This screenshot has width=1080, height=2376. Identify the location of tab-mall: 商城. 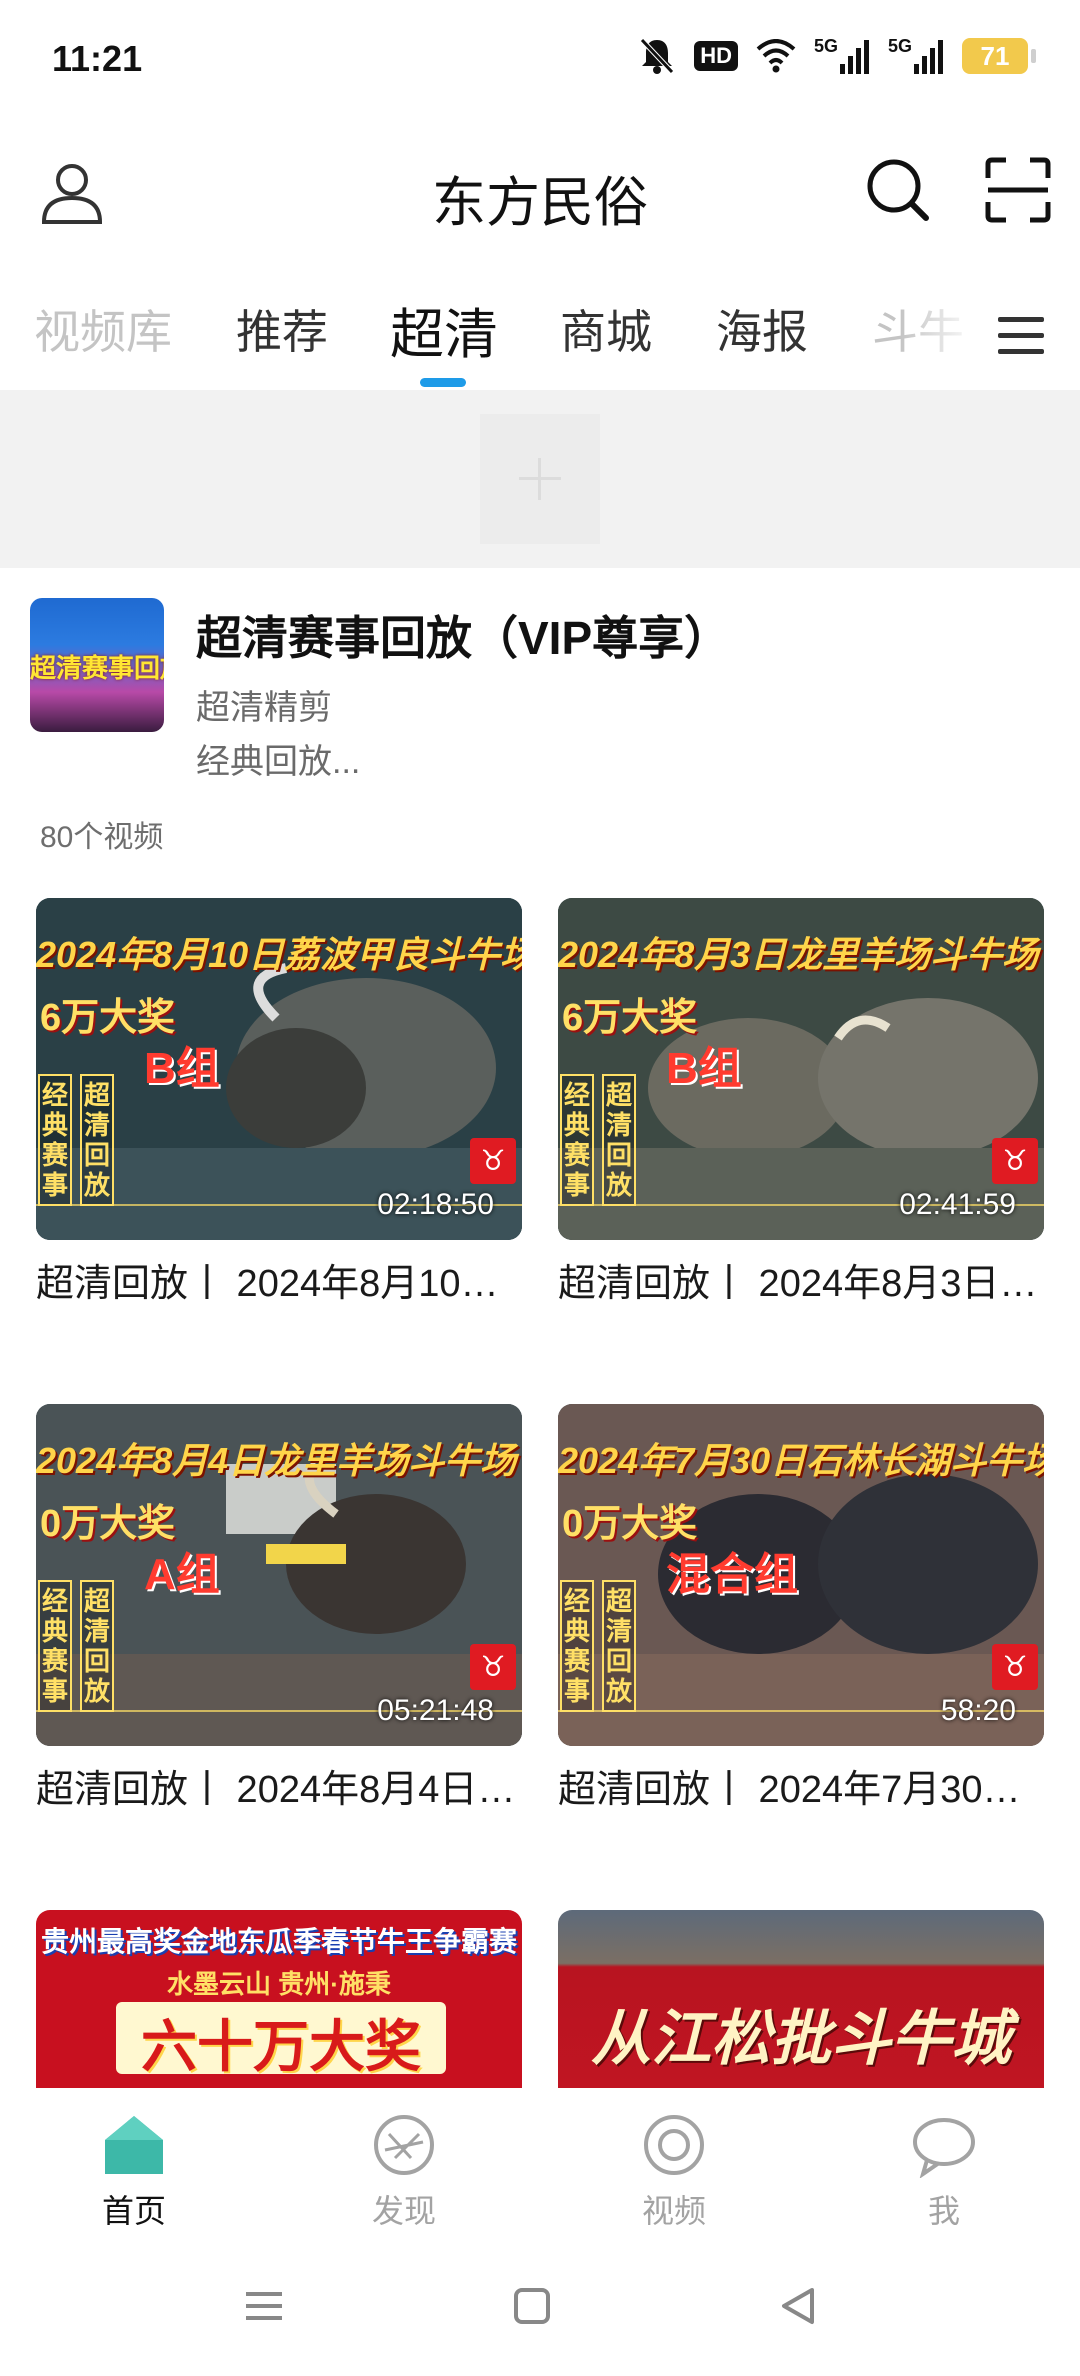
(606, 329).